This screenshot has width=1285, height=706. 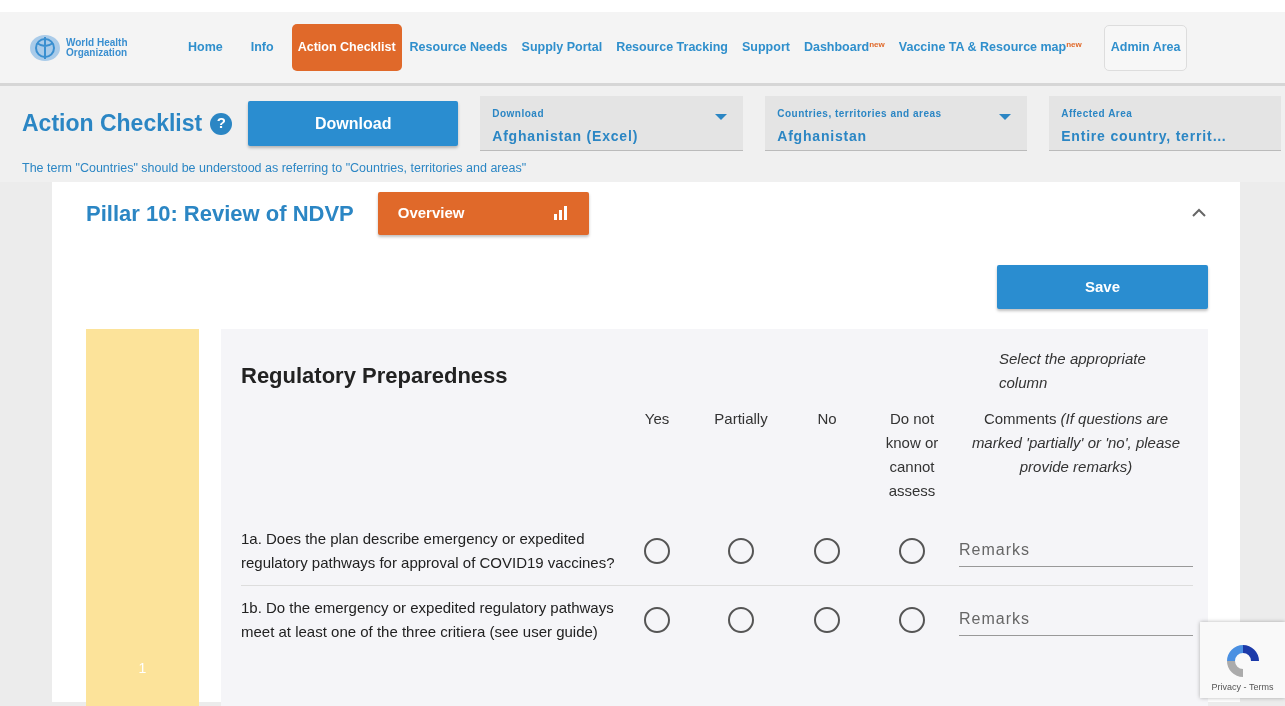 I want to click on nav-link: Support, so click(x=766, y=47).